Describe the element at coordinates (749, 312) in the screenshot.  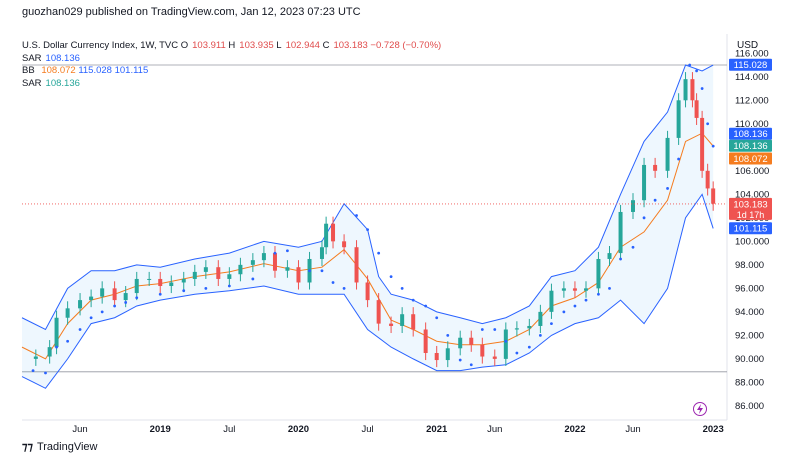
I see `y-tick-label: 94.000` at that location.